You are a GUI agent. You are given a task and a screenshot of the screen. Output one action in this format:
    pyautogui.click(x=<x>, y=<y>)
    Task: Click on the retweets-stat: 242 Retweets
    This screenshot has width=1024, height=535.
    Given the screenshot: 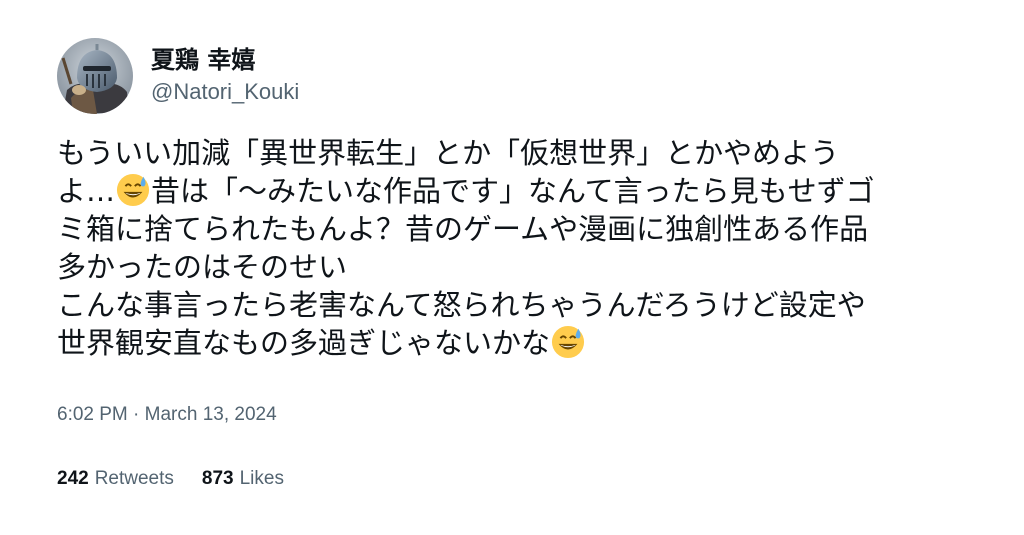 What is the action you would take?
    pyautogui.click(x=115, y=479)
    